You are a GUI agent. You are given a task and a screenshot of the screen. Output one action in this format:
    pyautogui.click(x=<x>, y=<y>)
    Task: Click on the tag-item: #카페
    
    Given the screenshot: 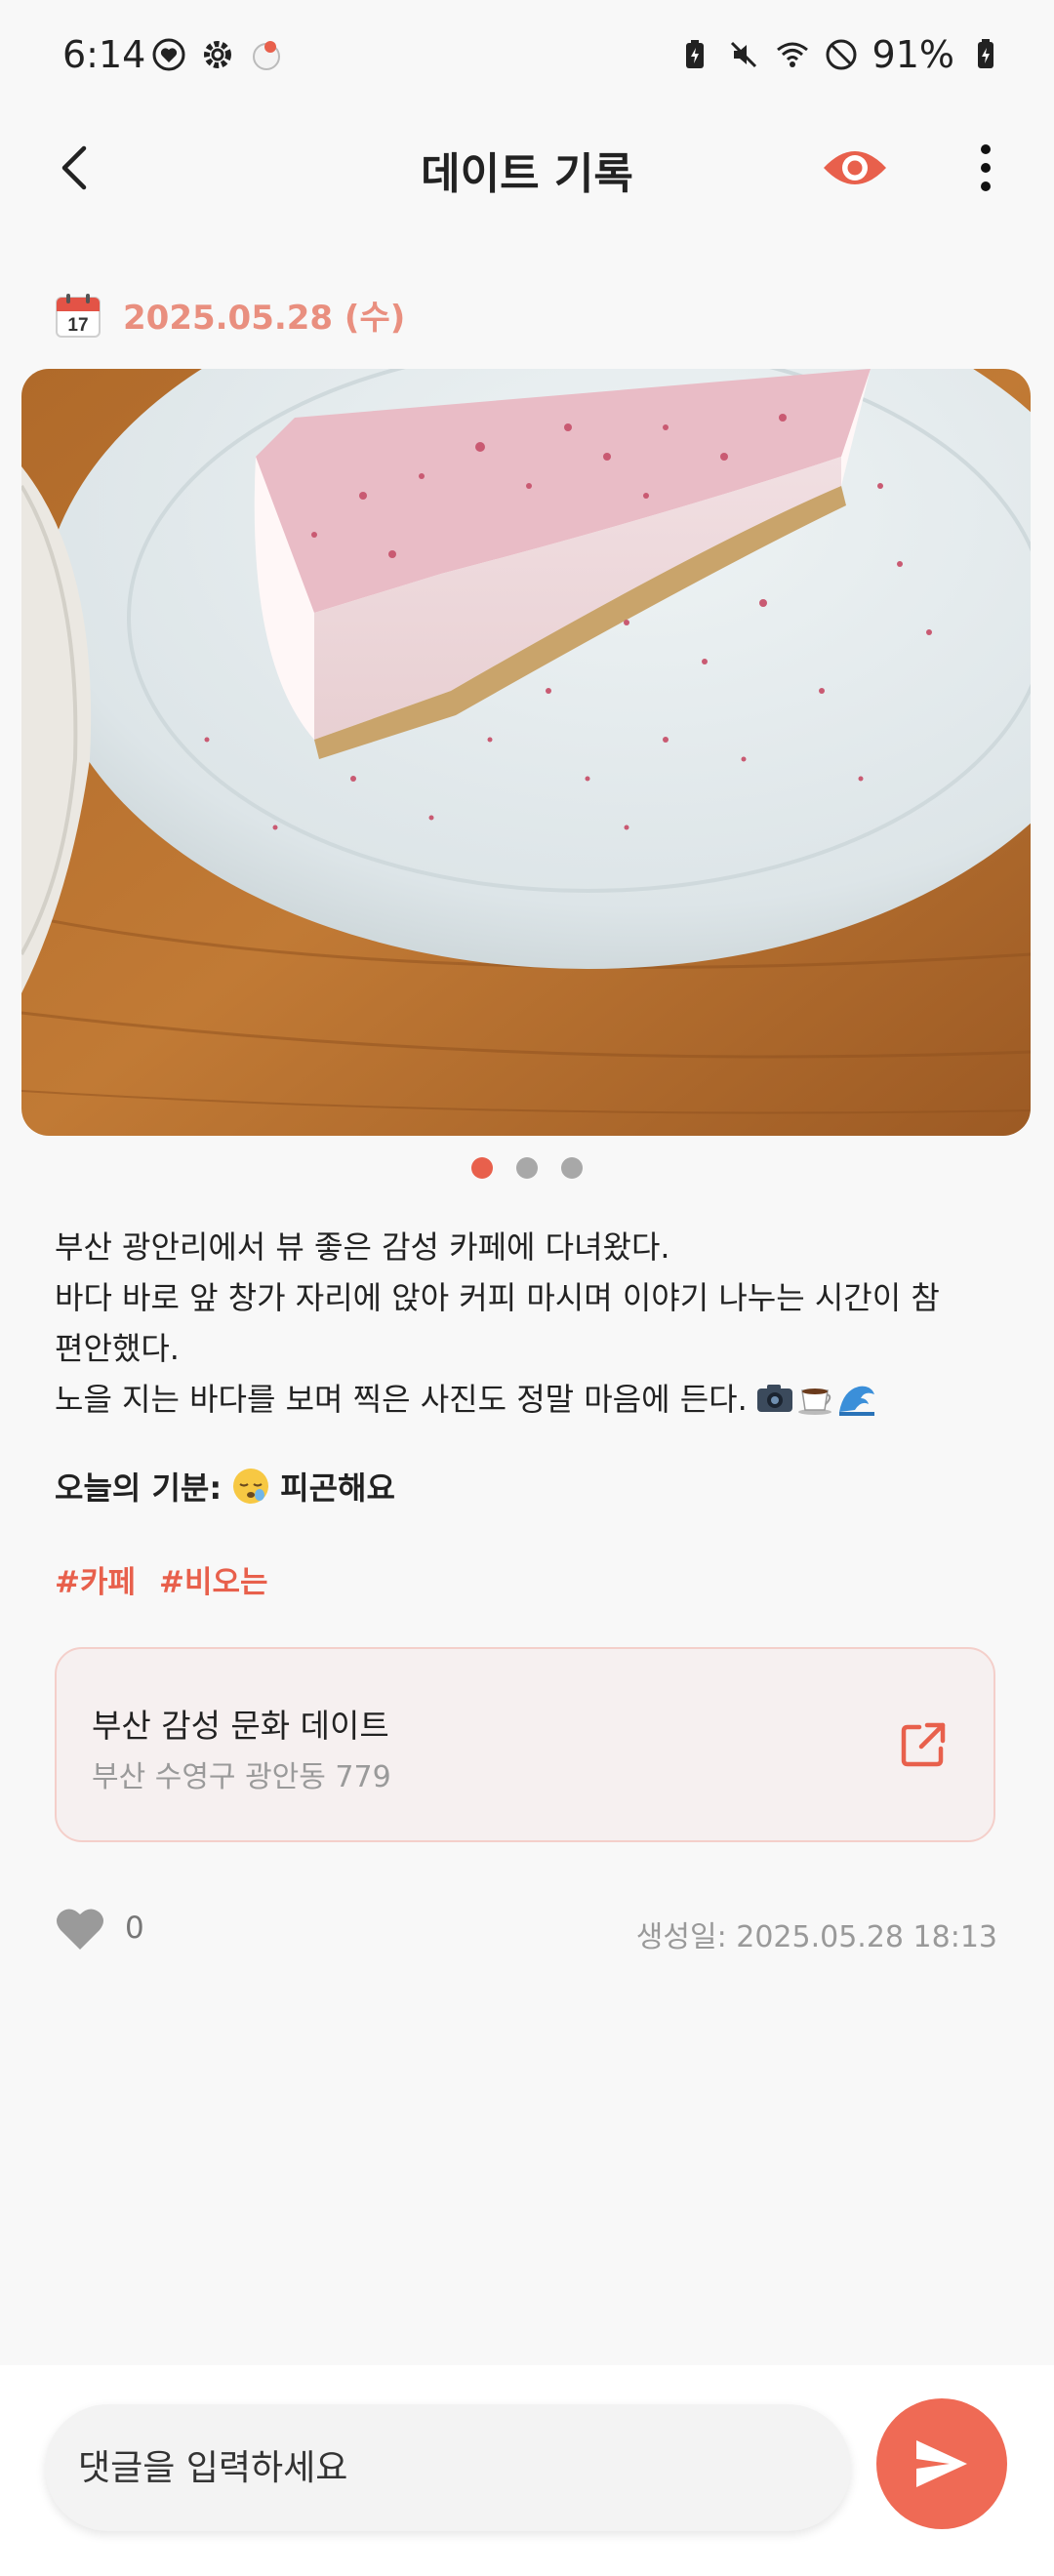 What is the action you would take?
    pyautogui.click(x=96, y=1579)
    